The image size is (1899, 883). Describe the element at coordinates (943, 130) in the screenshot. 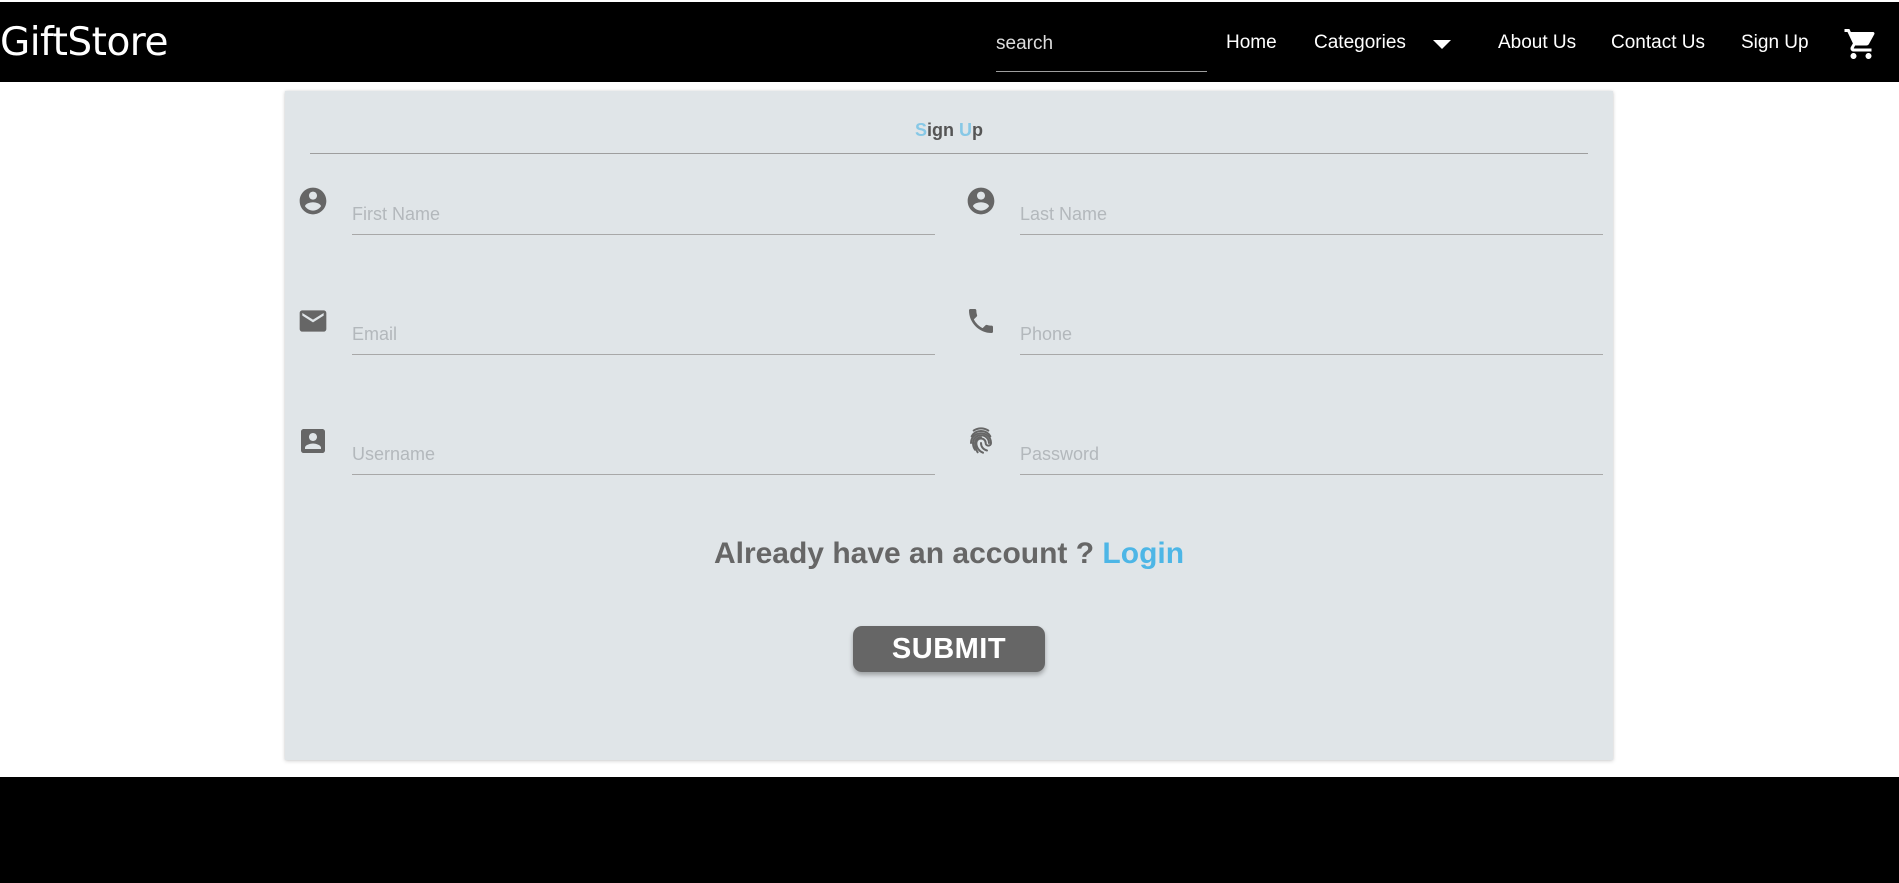

I see `title-rest-s: ign` at that location.